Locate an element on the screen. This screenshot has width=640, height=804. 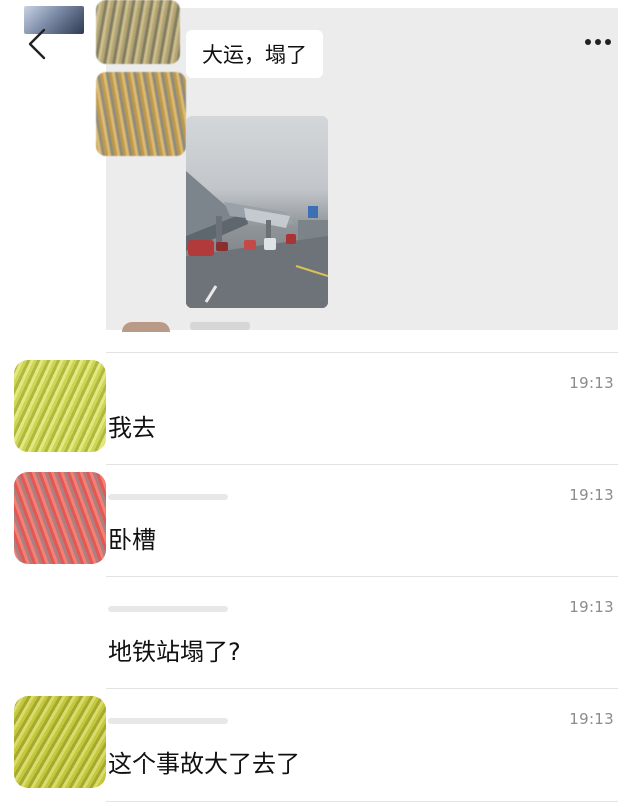
chat-list-item: 19:13 我去 is located at coordinates (320, 408).